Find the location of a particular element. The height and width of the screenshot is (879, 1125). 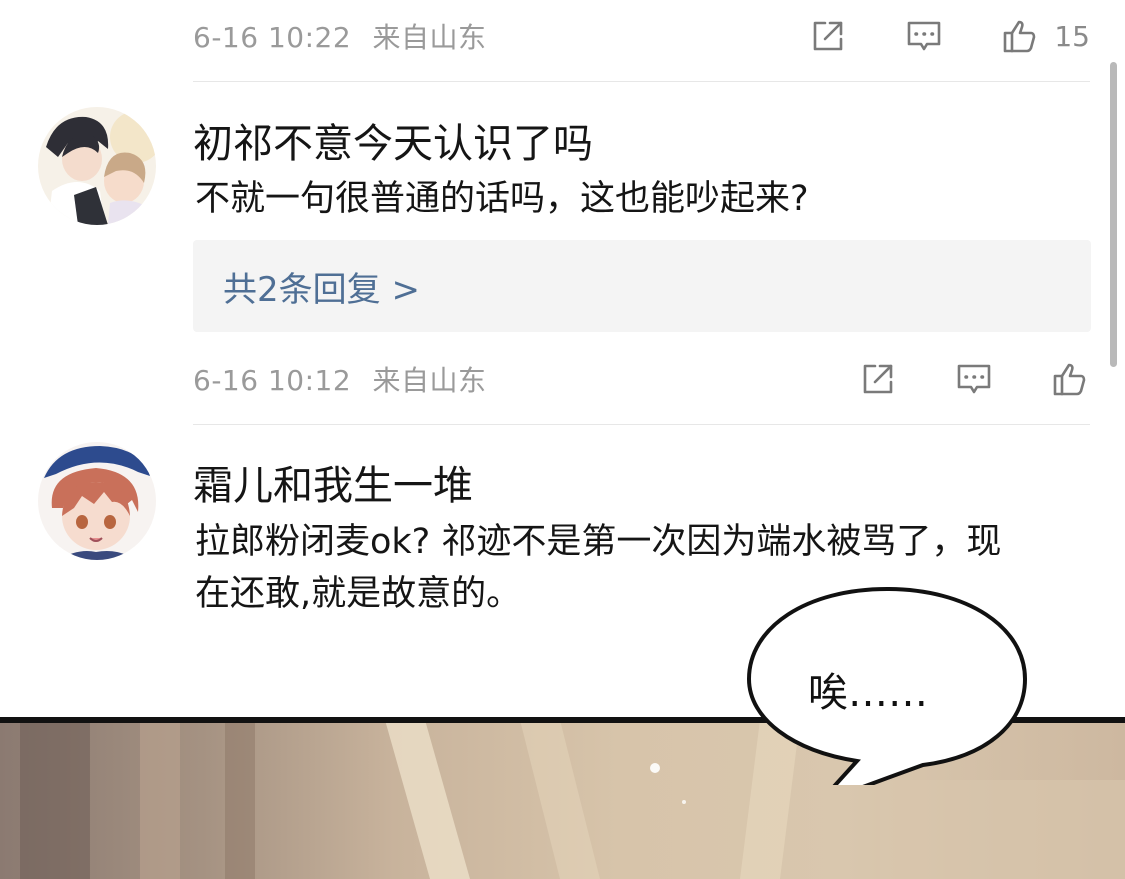

comment-username: 初祁不意今天认识了吗 is located at coordinates (393, 140).